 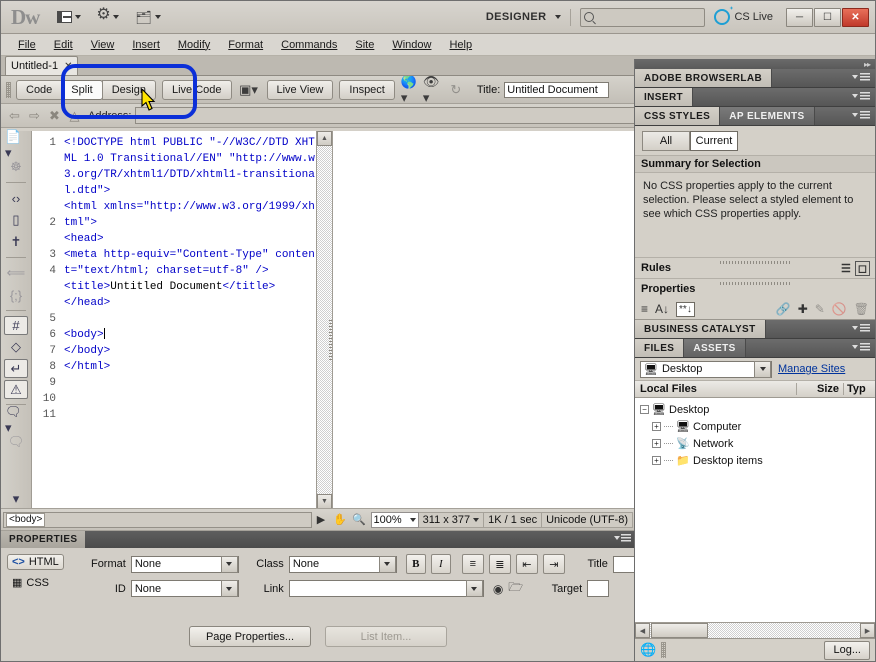 I want to click on html-mode-button: <> HTML, so click(x=35, y=562).